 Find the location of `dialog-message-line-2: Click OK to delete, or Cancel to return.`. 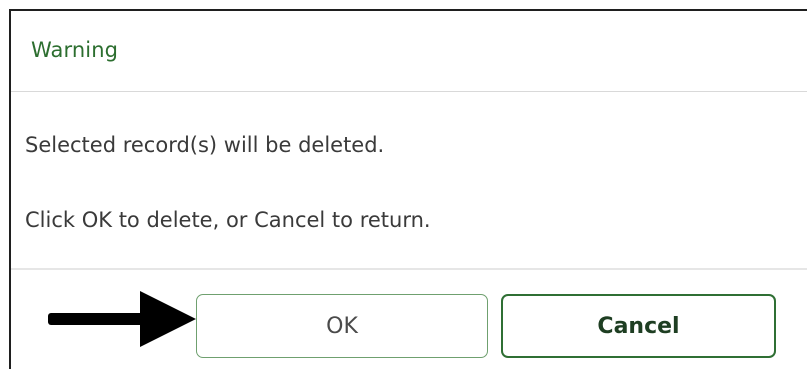

dialog-message-line-2: Click OK to delete, or Cancel to return. is located at coordinates (228, 220).